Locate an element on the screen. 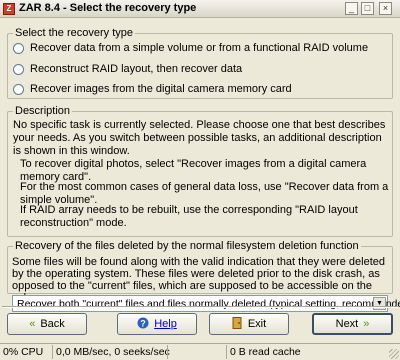 The width and height of the screenshot is (400, 360). status-io: 0,0 MB/sec, 0 seeks/sec is located at coordinates (111, 352).